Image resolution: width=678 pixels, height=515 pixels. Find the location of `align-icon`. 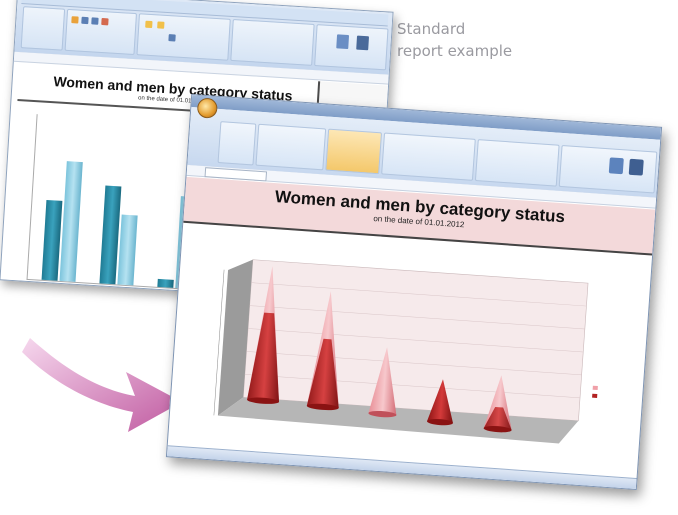

align-icon is located at coordinates (172, 38).